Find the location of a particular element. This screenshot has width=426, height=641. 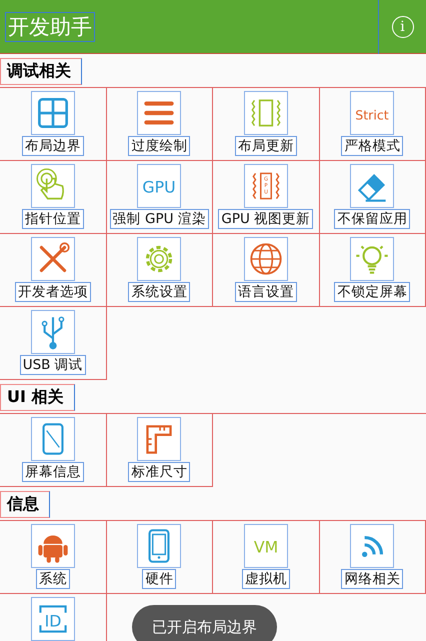

tool-label: 虚拟机 is located at coordinates (266, 579).